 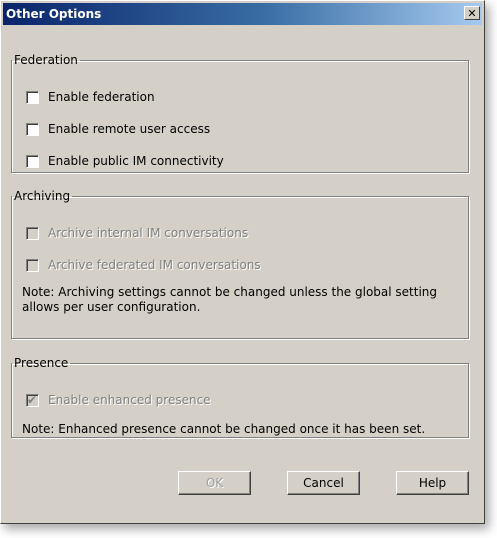 I want to click on archive-federated-im-option: Archive federated IM conversations, so click(x=143, y=265).